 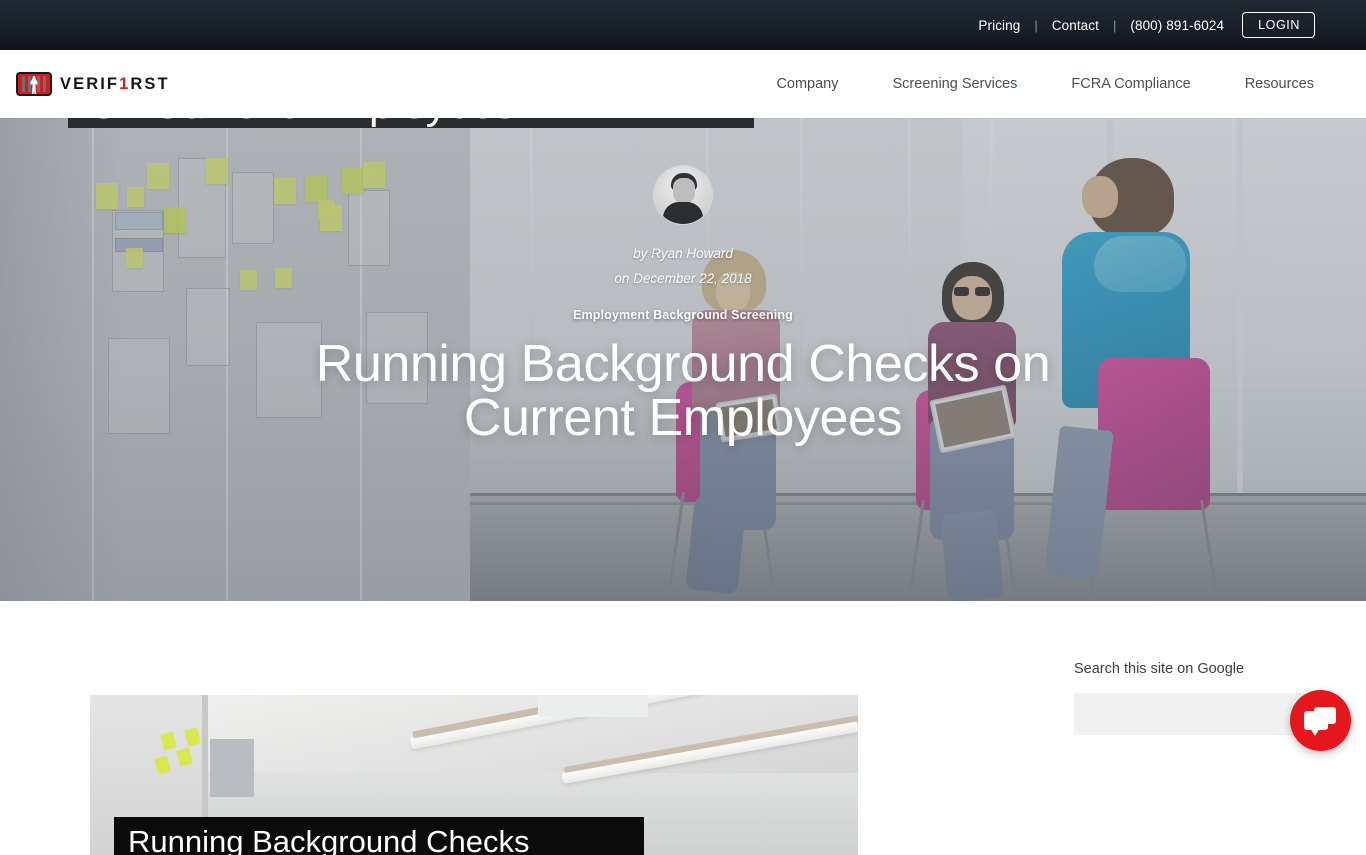 I want to click on search-label: Search this site on Google, so click(x=1159, y=669).